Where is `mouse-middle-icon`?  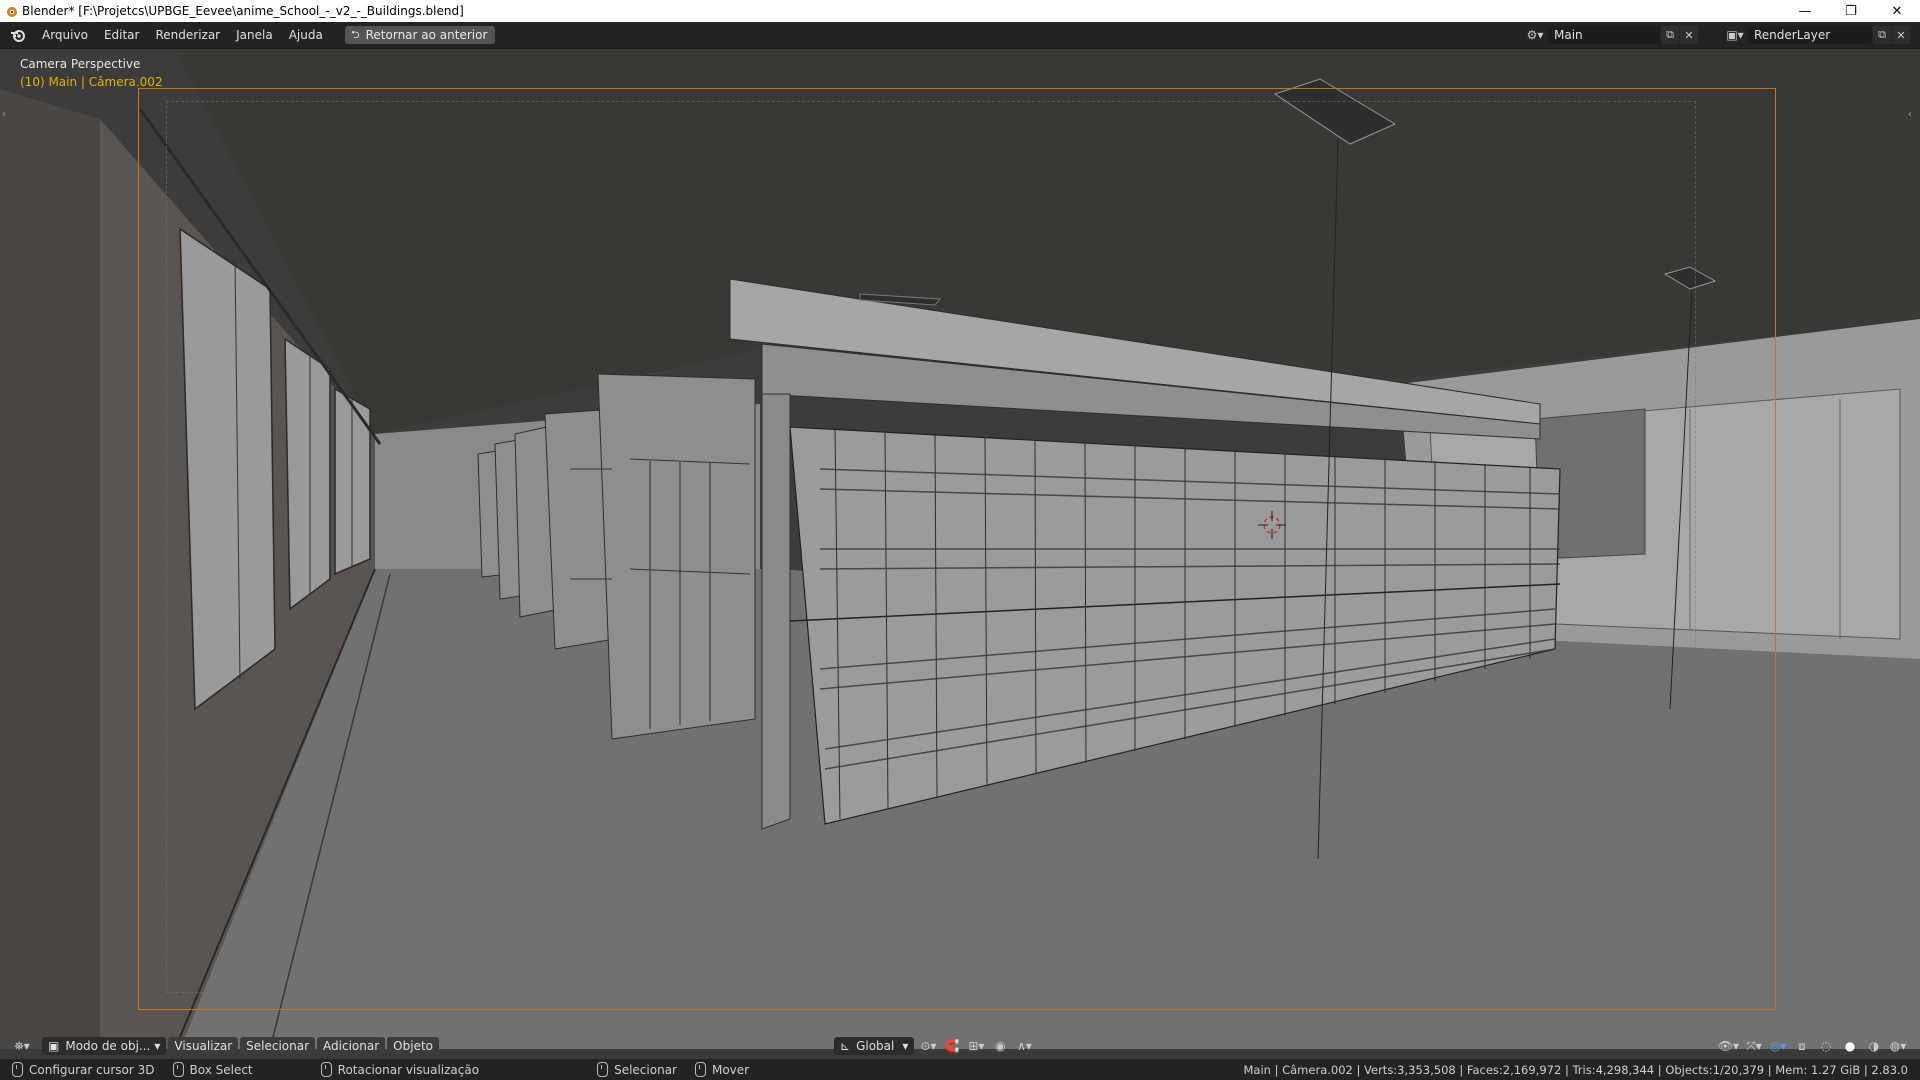 mouse-middle-icon is located at coordinates (326, 1069).